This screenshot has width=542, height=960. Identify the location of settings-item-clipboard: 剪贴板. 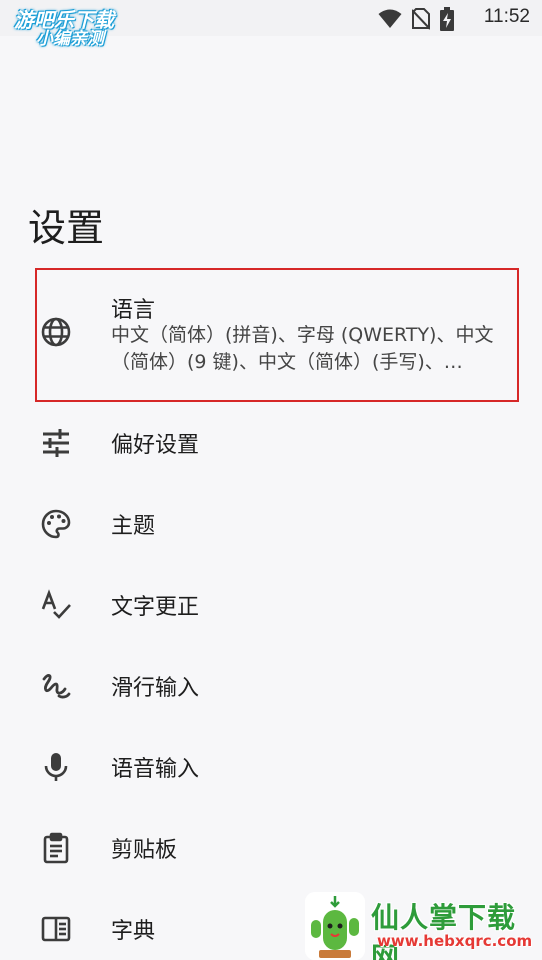
(271, 847).